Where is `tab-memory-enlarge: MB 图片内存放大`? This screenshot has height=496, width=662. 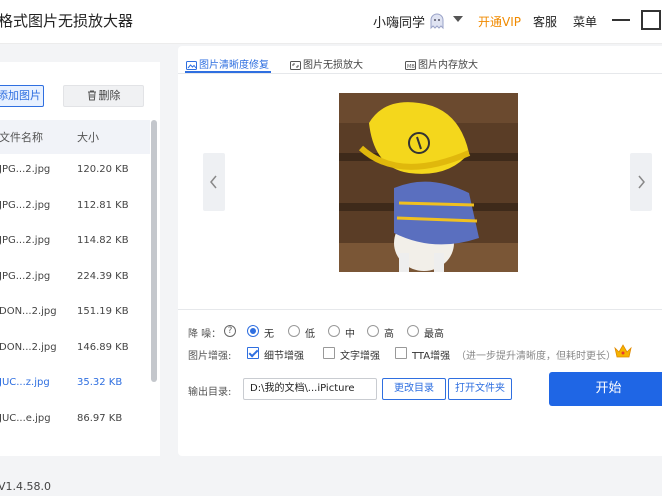
tab-memory-enlarge: MB 图片内存放大 is located at coordinates (441, 63).